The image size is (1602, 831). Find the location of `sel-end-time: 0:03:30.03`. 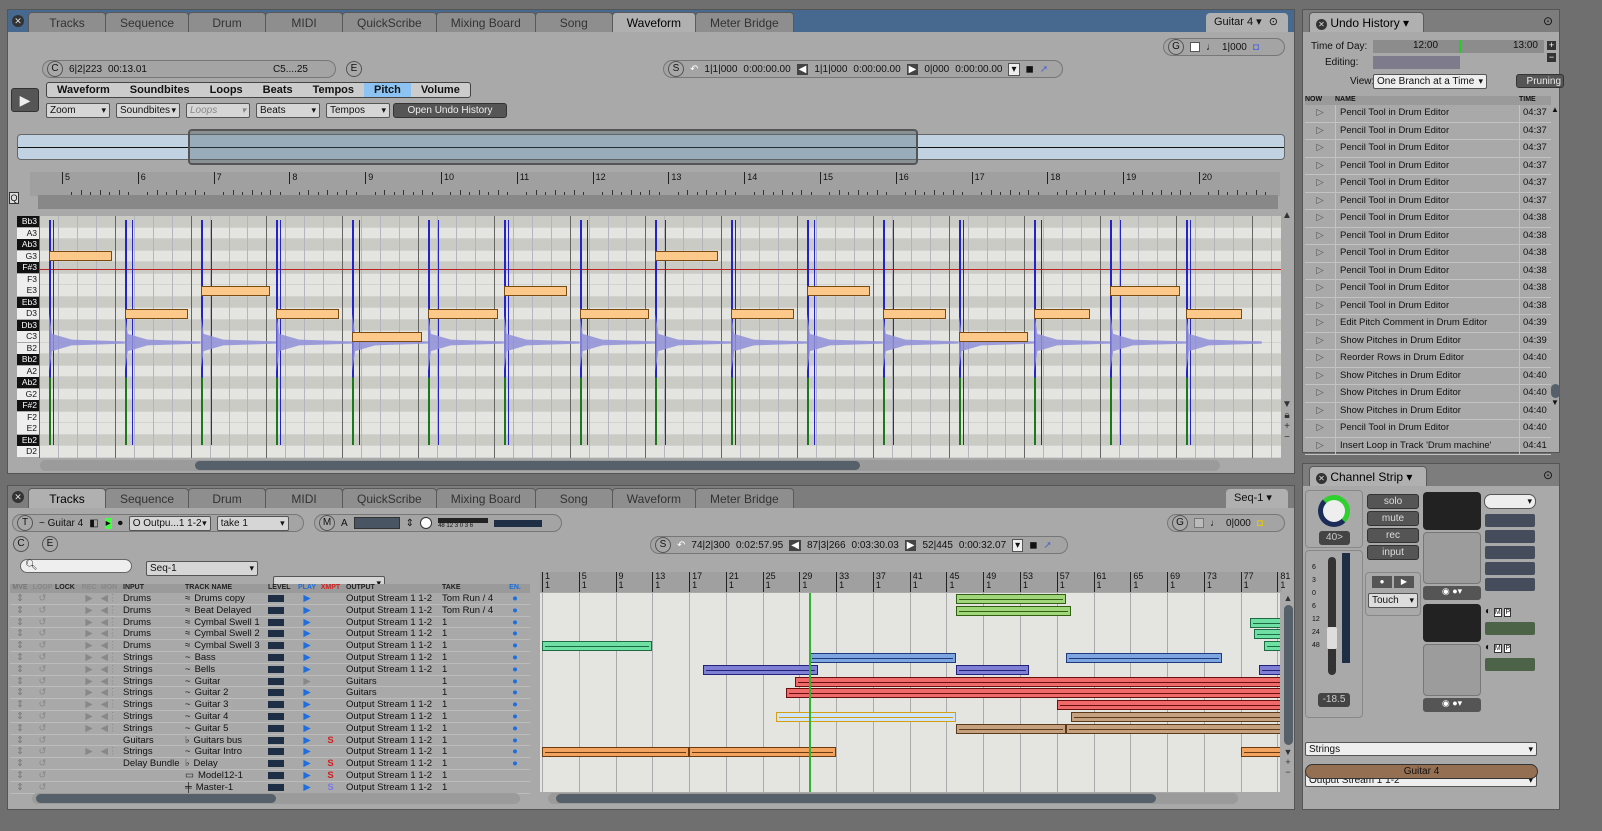

sel-end-time: 0:03:30.03 is located at coordinates (875, 545).